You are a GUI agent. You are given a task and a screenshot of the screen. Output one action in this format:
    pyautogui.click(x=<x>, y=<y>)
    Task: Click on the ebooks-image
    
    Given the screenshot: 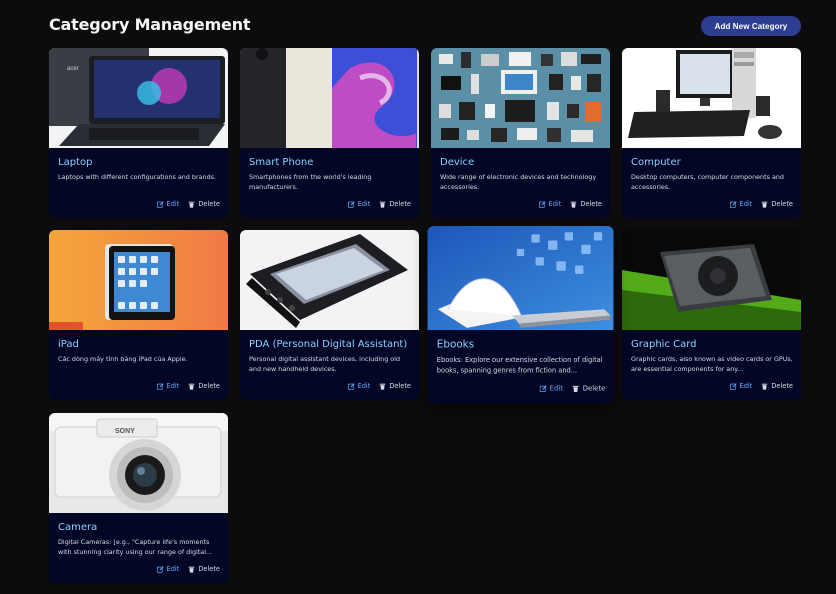 What is the action you would take?
    pyautogui.click(x=520, y=278)
    